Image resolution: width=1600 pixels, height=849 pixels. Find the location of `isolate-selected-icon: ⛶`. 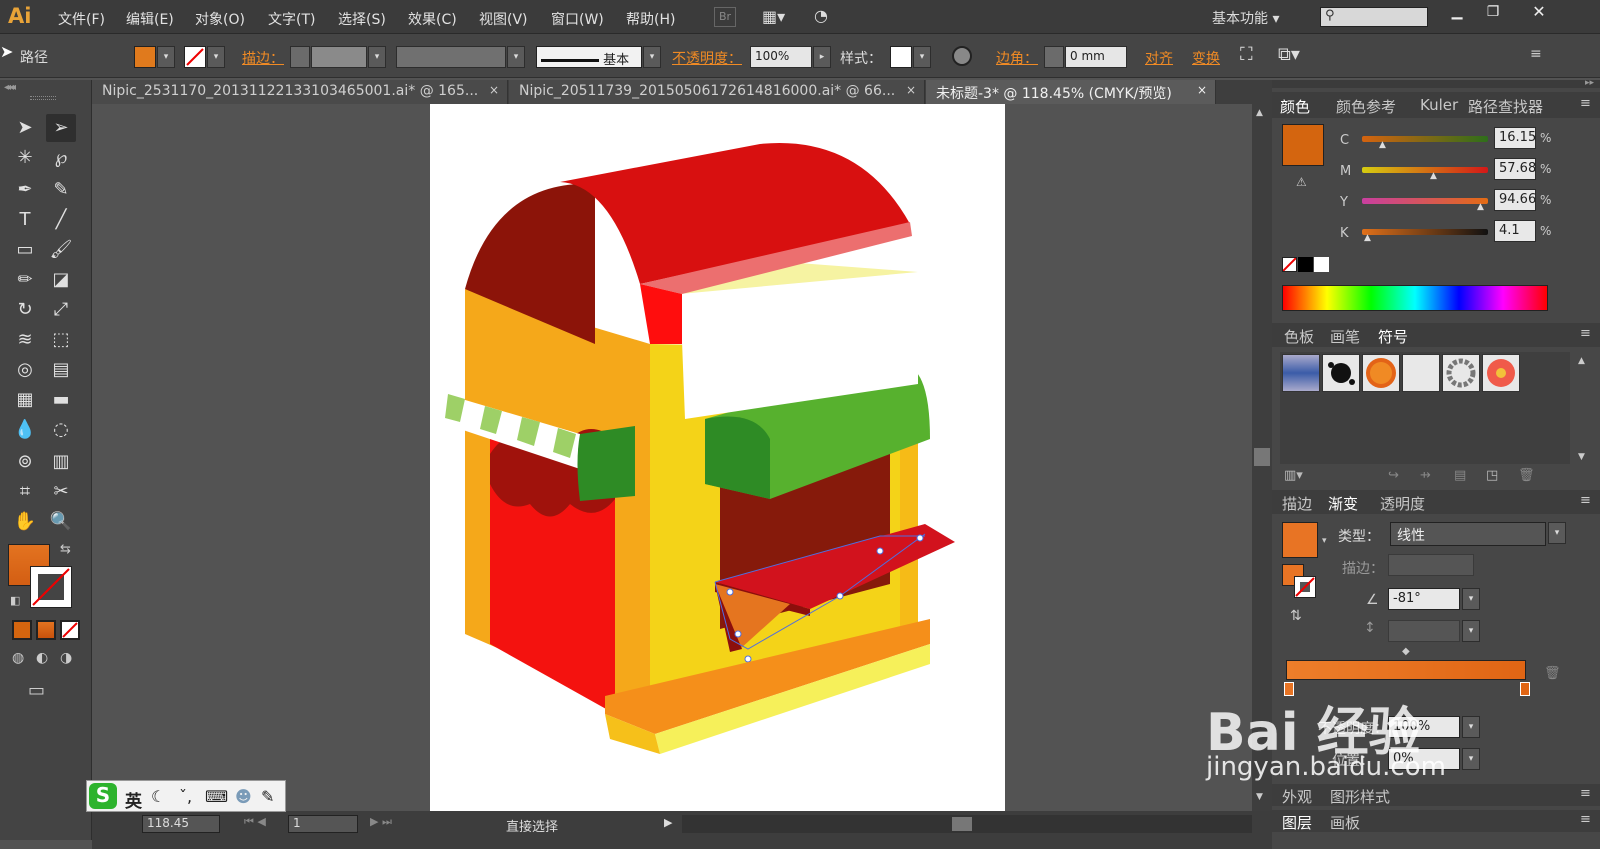

isolate-selected-icon: ⛶ is located at coordinates (1246, 54).